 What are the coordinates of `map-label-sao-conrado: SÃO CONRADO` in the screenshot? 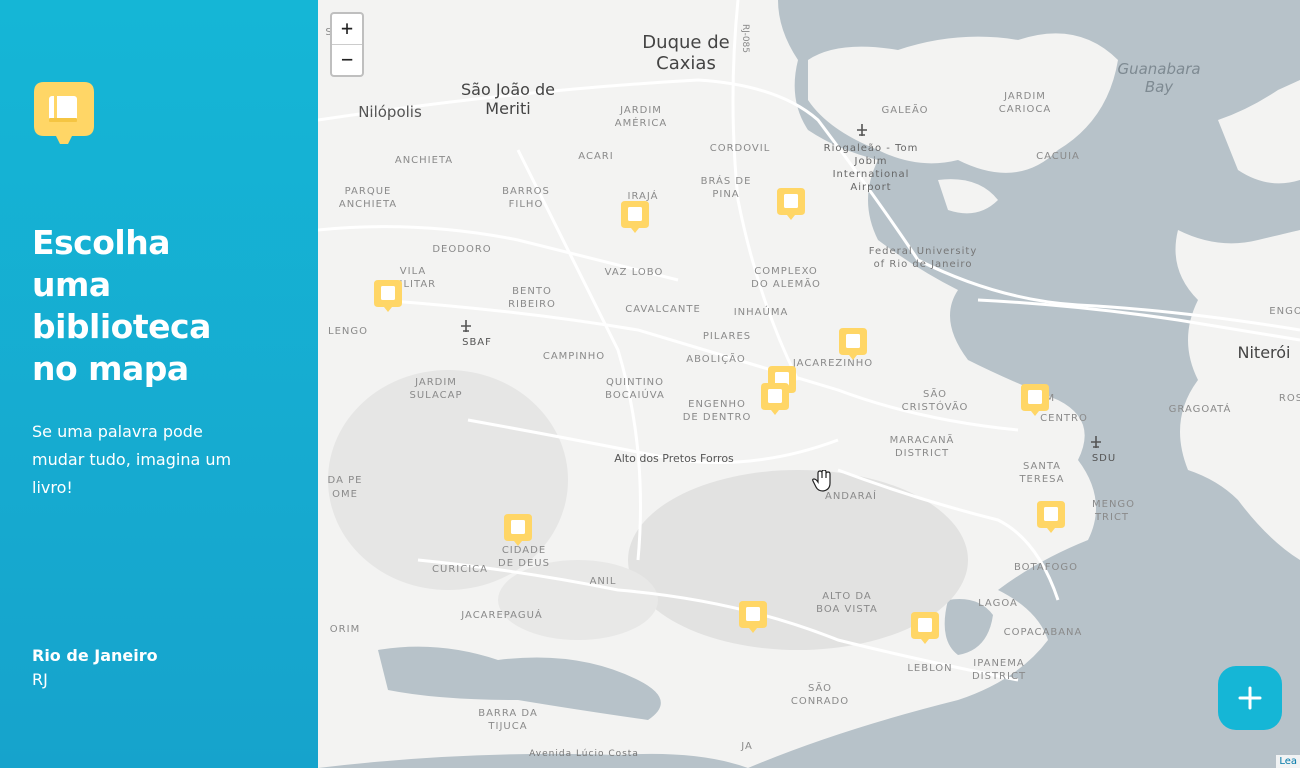 It's located at (820, 695).